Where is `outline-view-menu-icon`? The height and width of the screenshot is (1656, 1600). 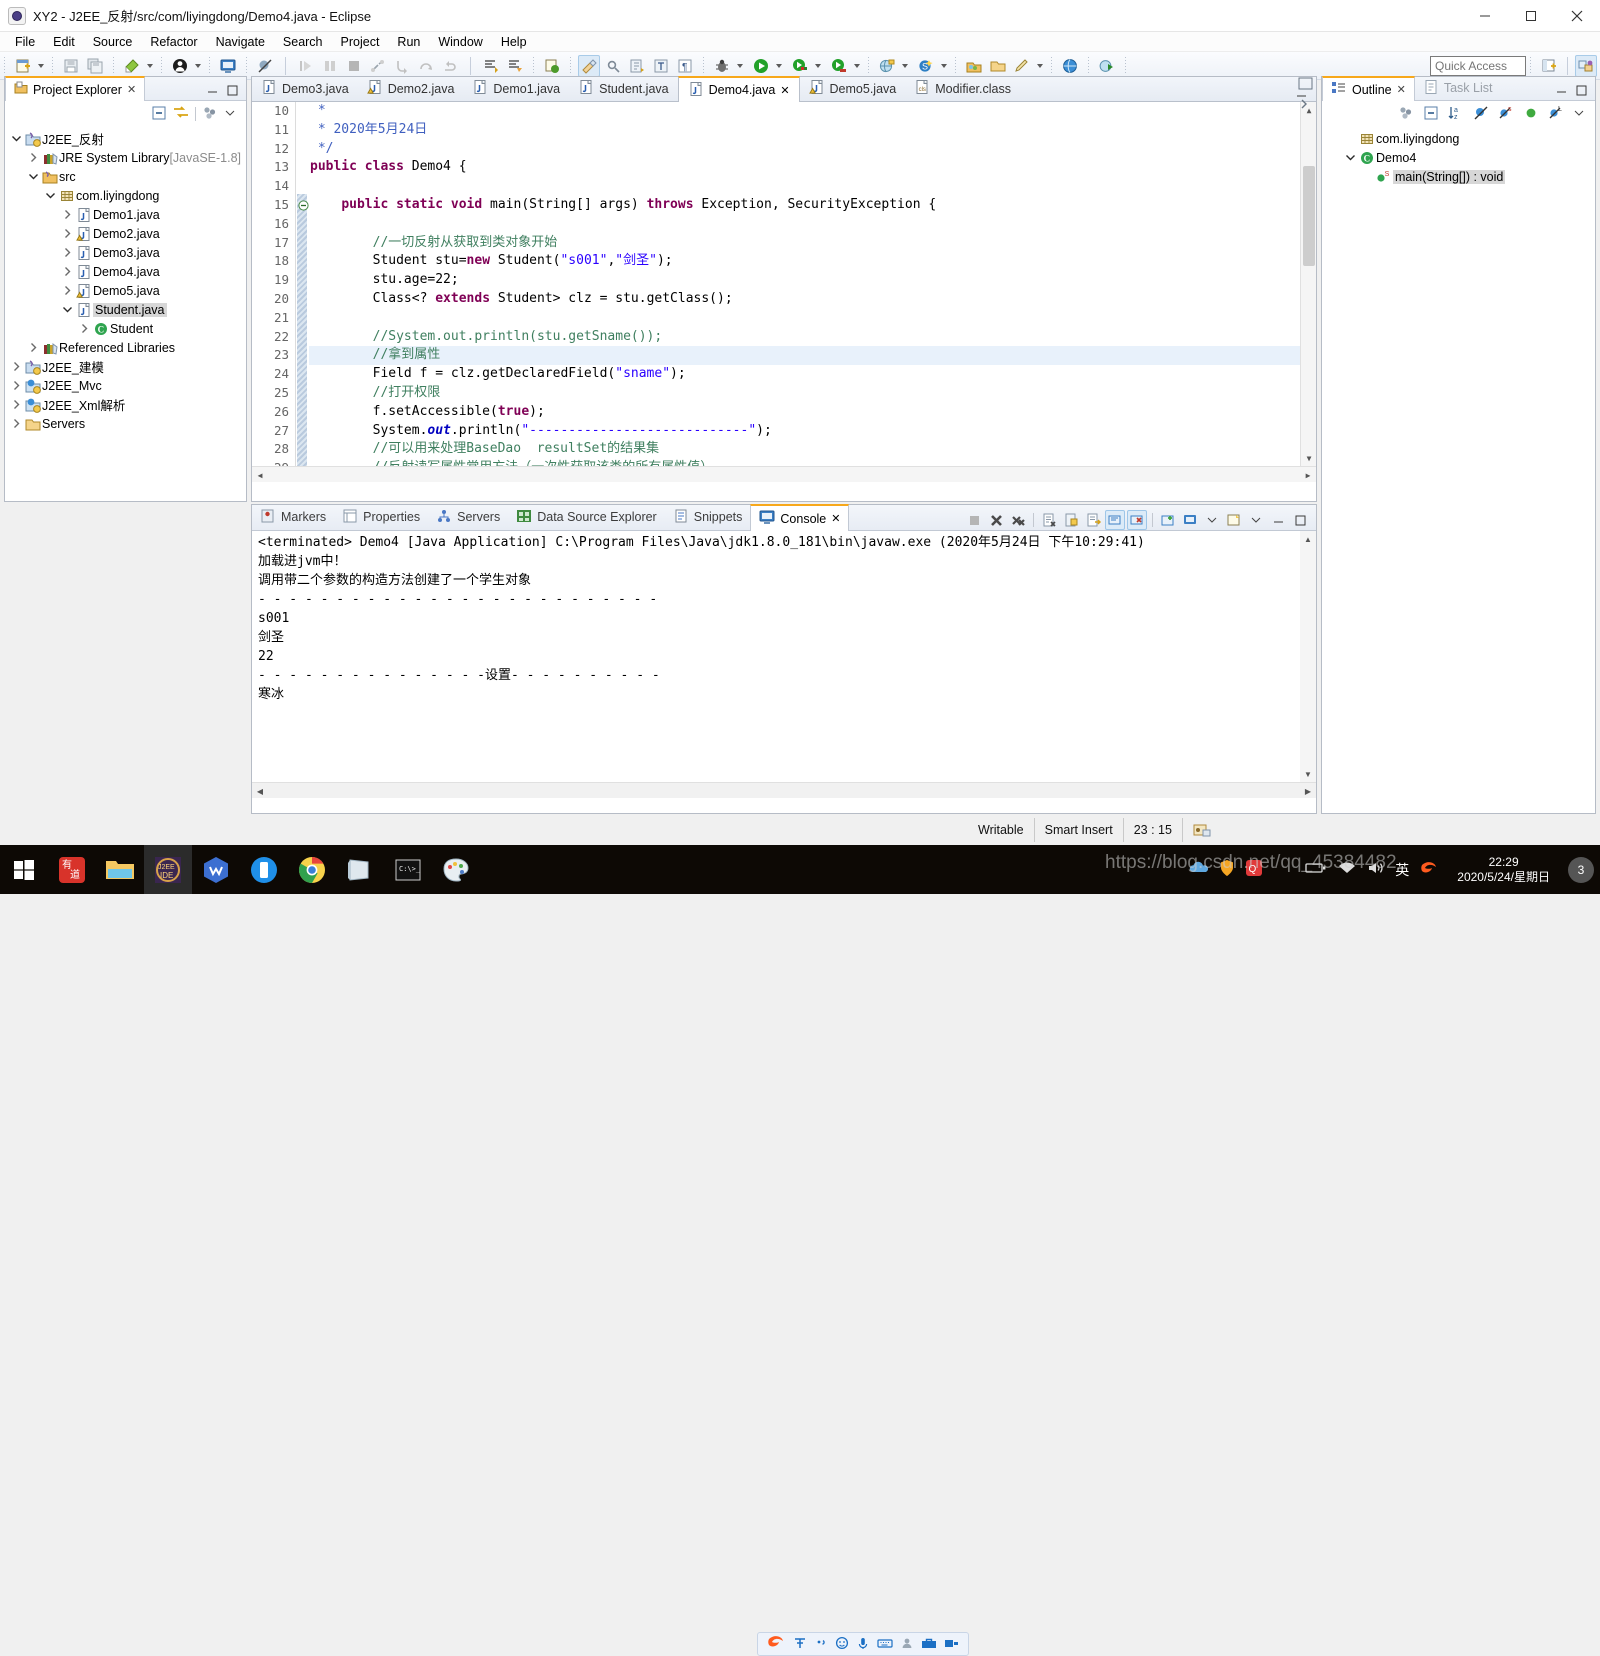 outline-view-menu-icon is located at coordinates (1579, 114).